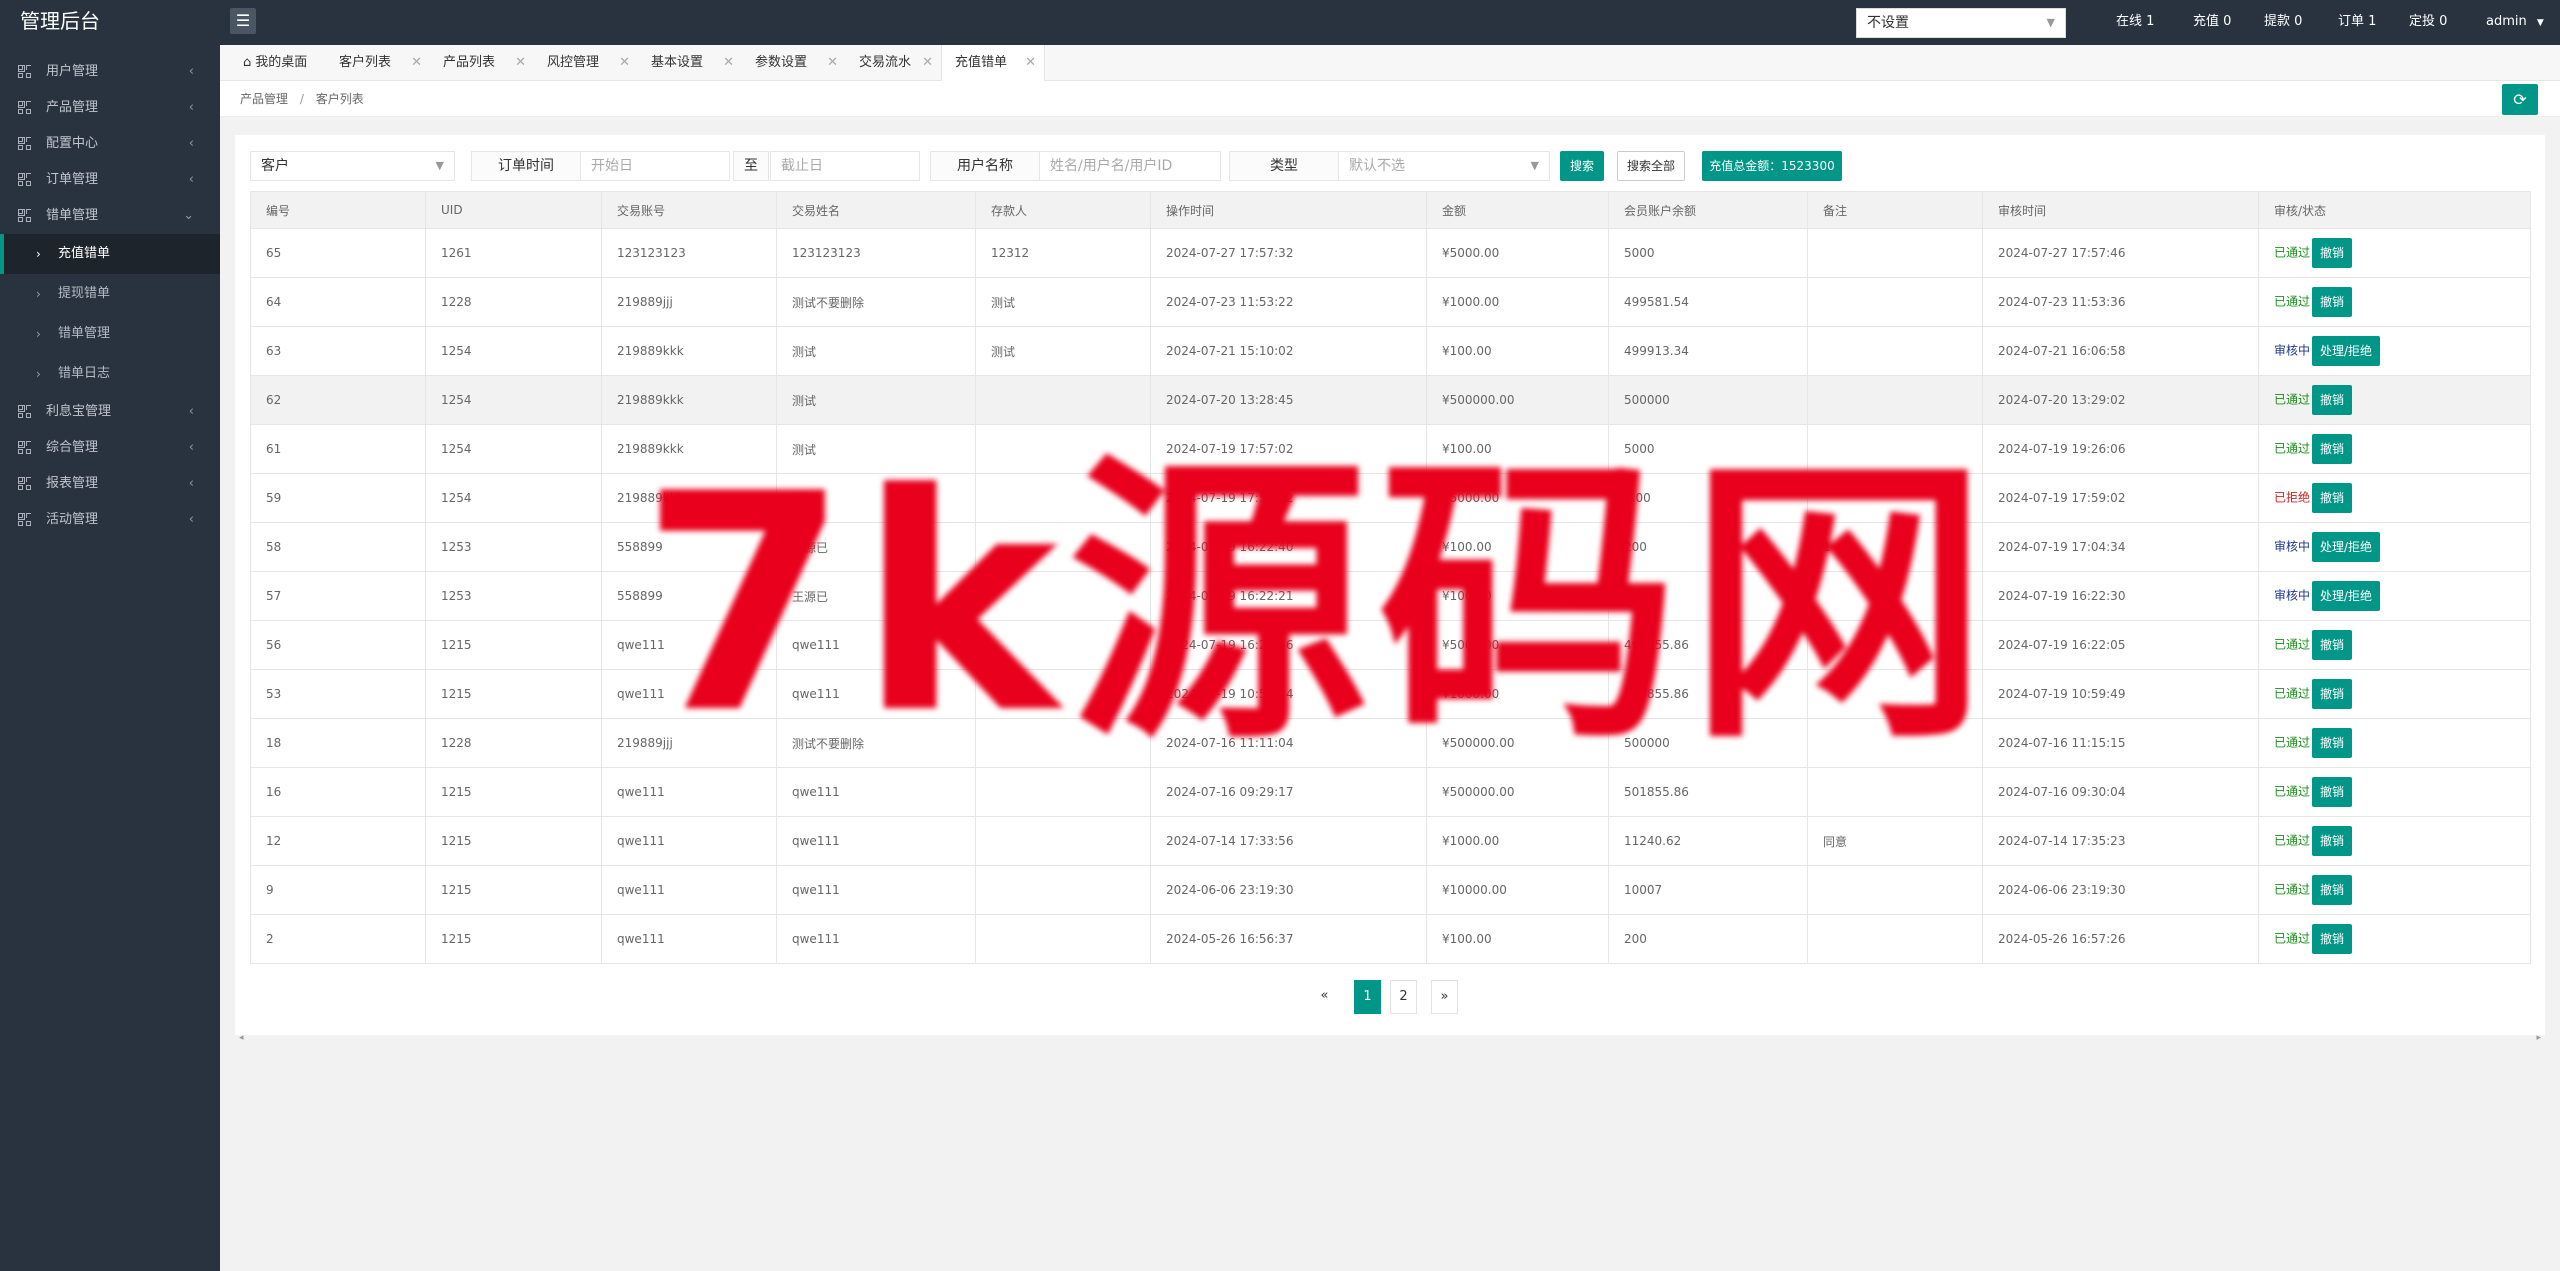 This screenshot has width=2560, height=1271. What do you see at coordinates (845, 166) in the screenshot?
I see `end-date-input: 截止日` at bounding box center [845, 166].